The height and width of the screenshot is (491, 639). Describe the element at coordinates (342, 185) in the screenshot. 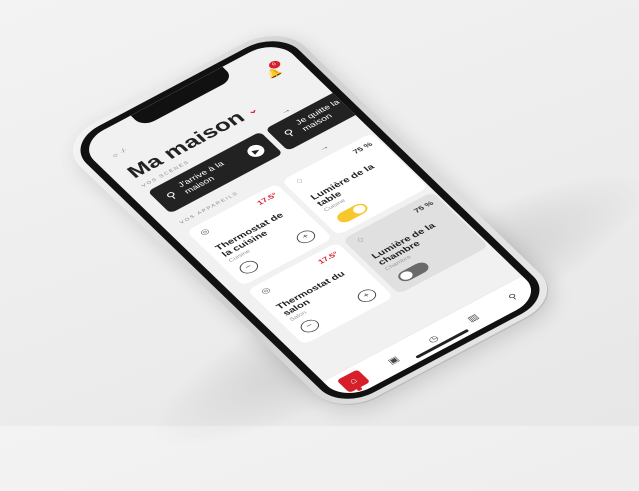

I see `device-name: Lumière de la table` at that location.